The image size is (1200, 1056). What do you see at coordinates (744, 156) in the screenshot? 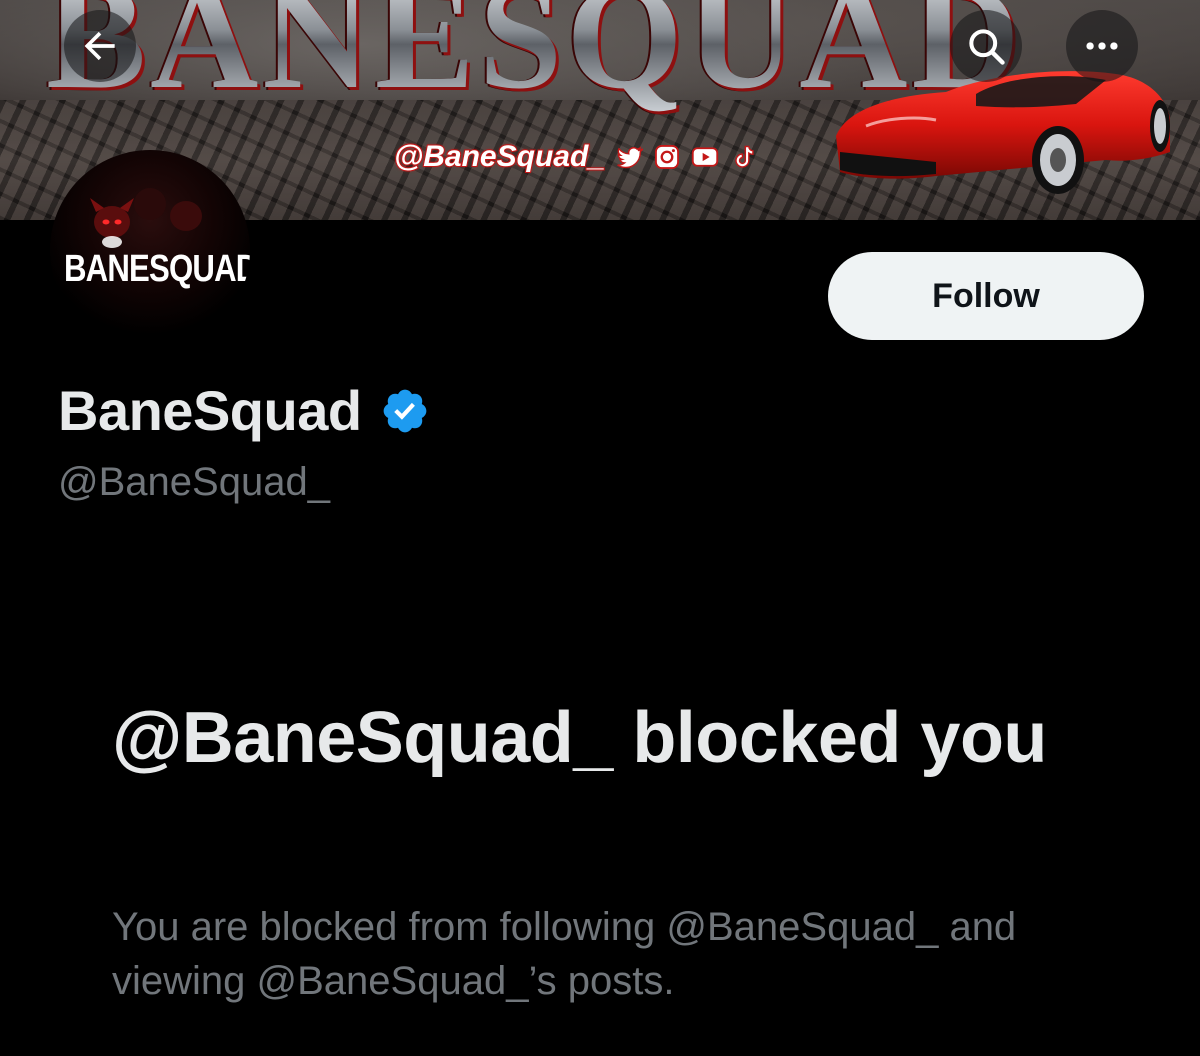
I see `tiktok-icon` at bounding box center [744, 156].